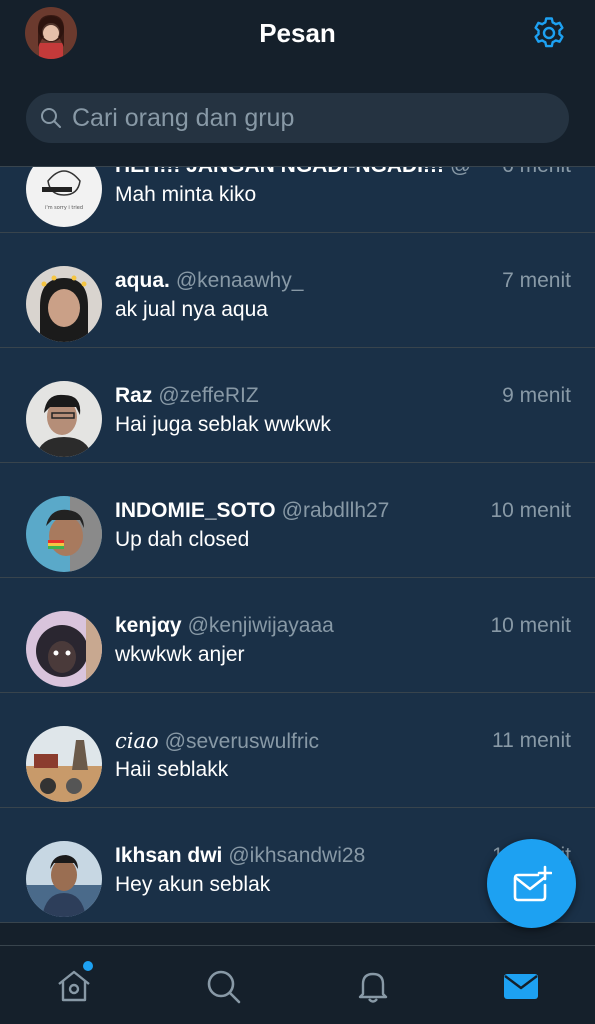 The width and height of the screenshot is (595, 1024). I want to click on gear-icon, so click(549, 33).